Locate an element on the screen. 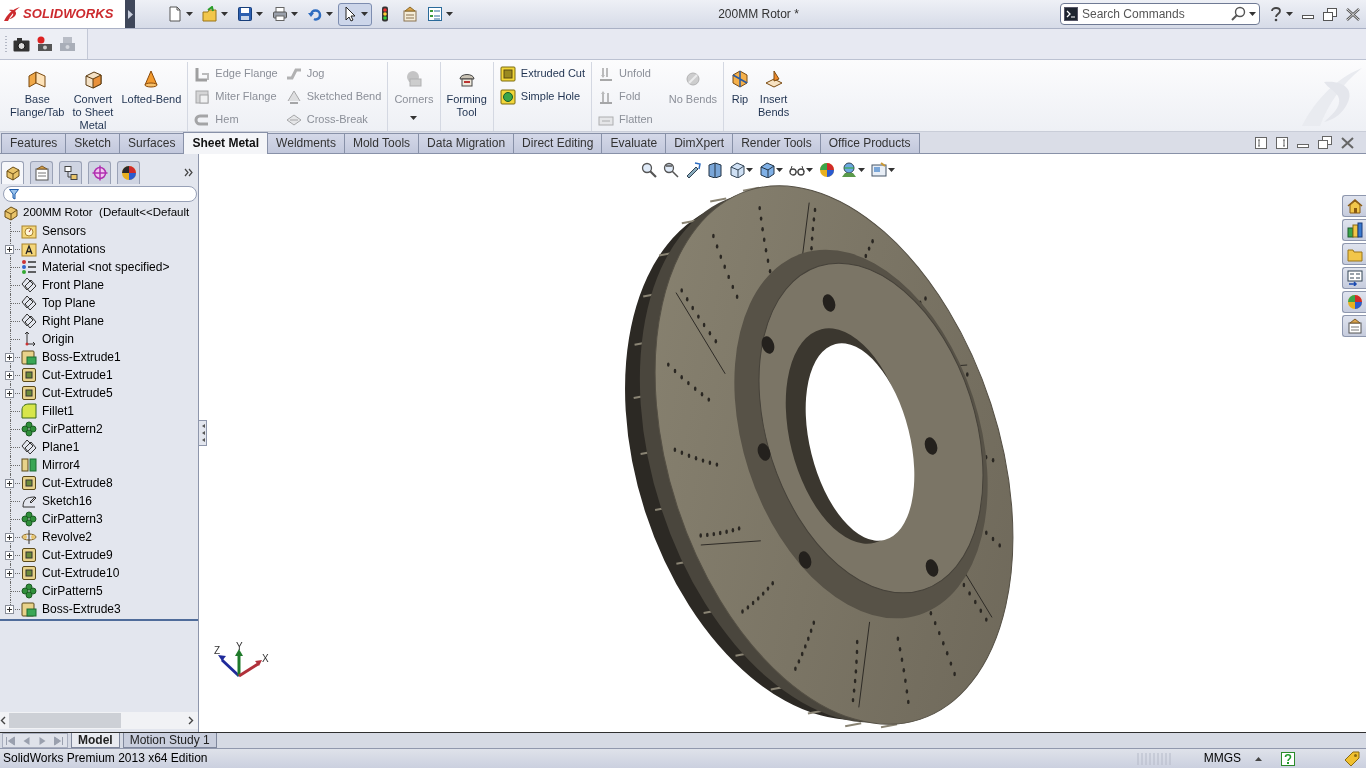 This screenshot has height=768, width=1366. command-tab: Features is located at coordinates (34, 143).